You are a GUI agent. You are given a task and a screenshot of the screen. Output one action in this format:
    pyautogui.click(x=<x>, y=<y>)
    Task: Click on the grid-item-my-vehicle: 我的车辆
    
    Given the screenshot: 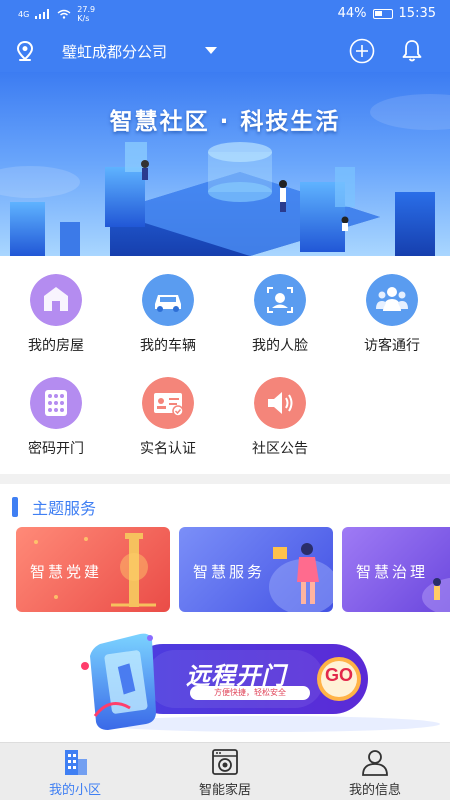 What is the action you would take?
    pyautogui.click(x=168, y=305)
    